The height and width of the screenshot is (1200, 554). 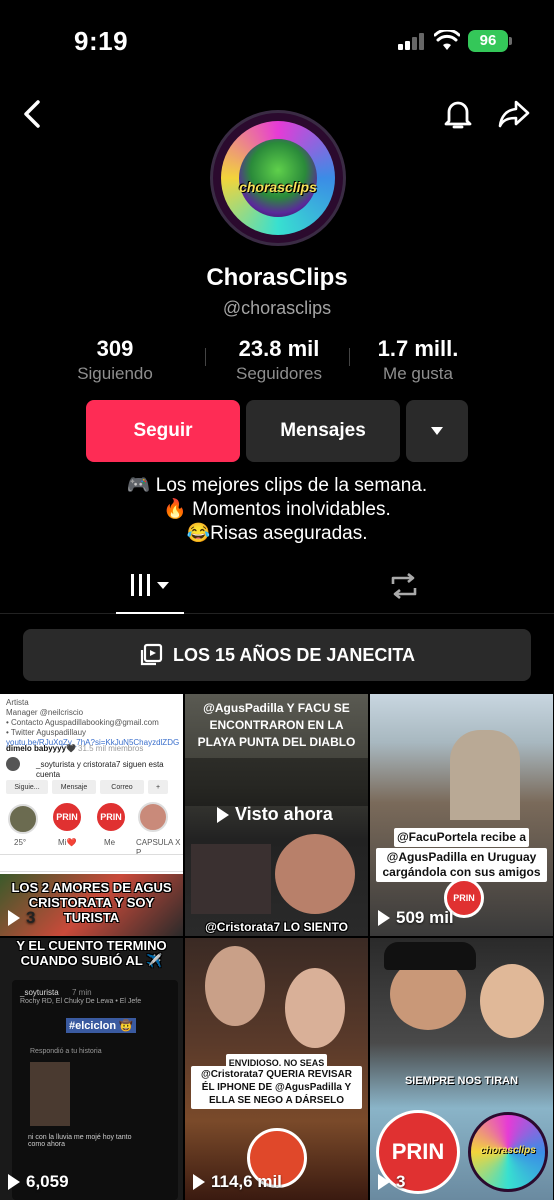 What do you see at coordinates (277, 485) in the screenshot?
I see `bio-line: 🎮 Los mejores clips de la semana.` at bounding box center [277, 485].